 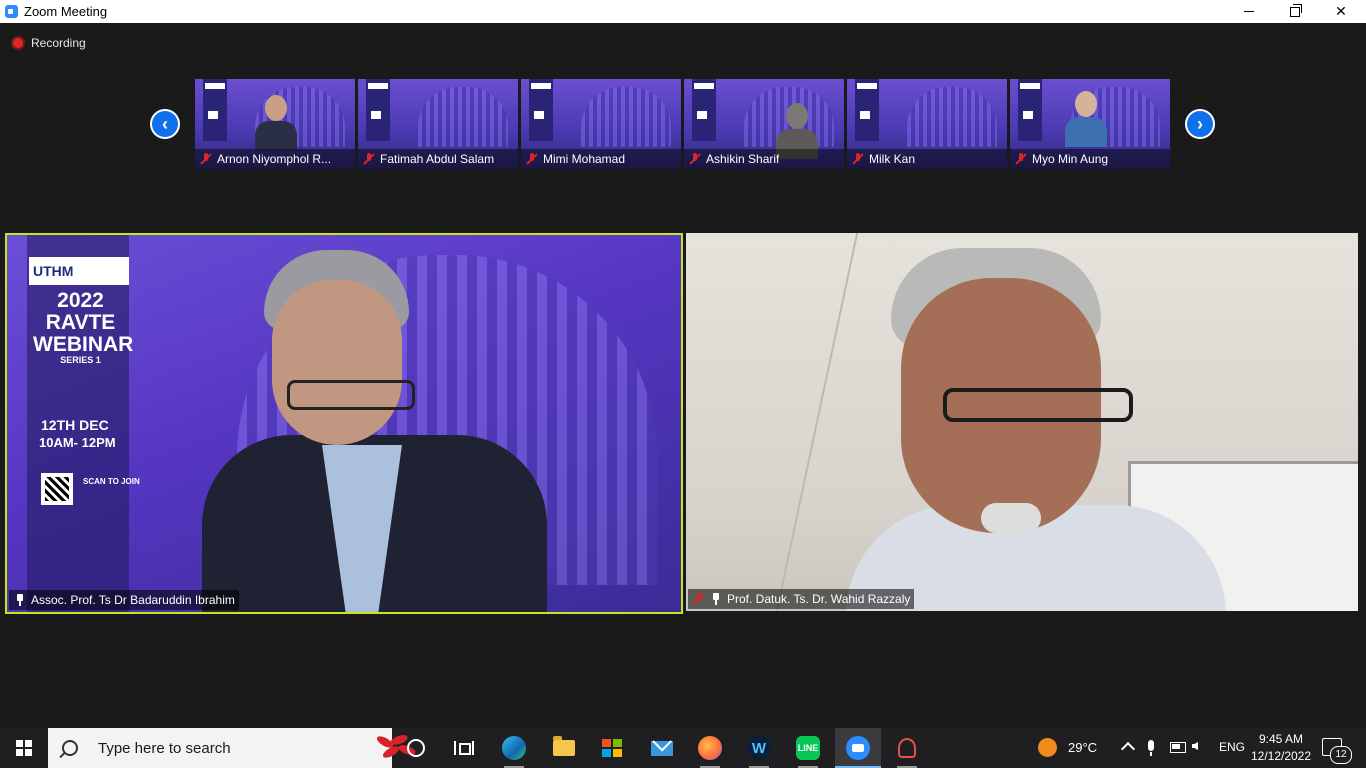 What do you see at coordinates (1249, 11) in the screenshot?
I see `minimize-button` at bounding box center [1249, 11].